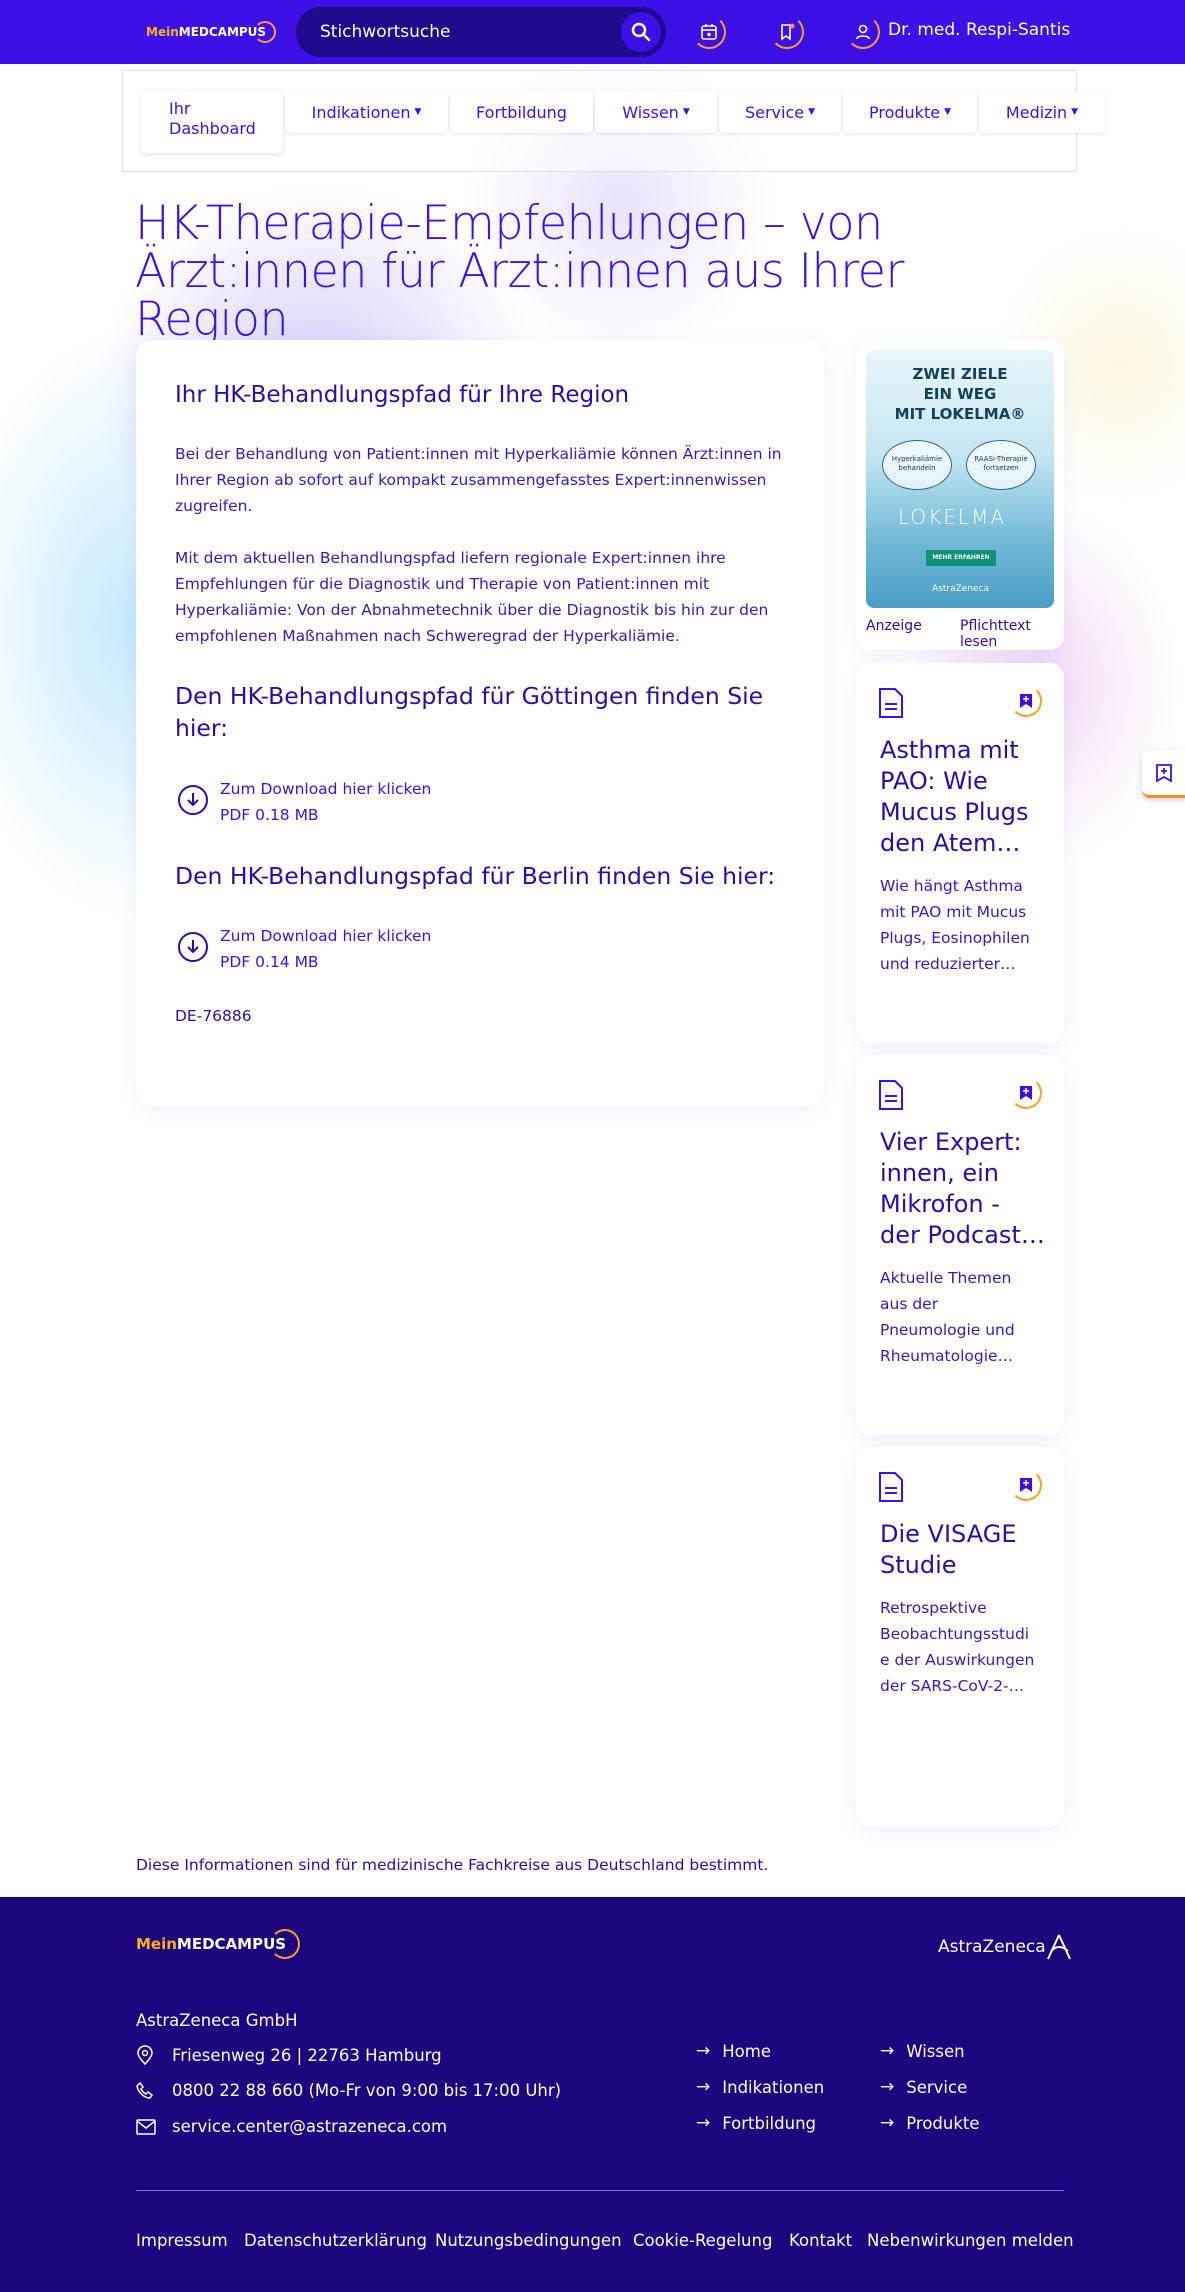 The height and width of the screenshot is (2292, 1185). What do you see at coordinates (756, 2123) in the screenshot?
I see `footer-link-fortbildung: → Fortbildung` at bounding box center [756, 2123].